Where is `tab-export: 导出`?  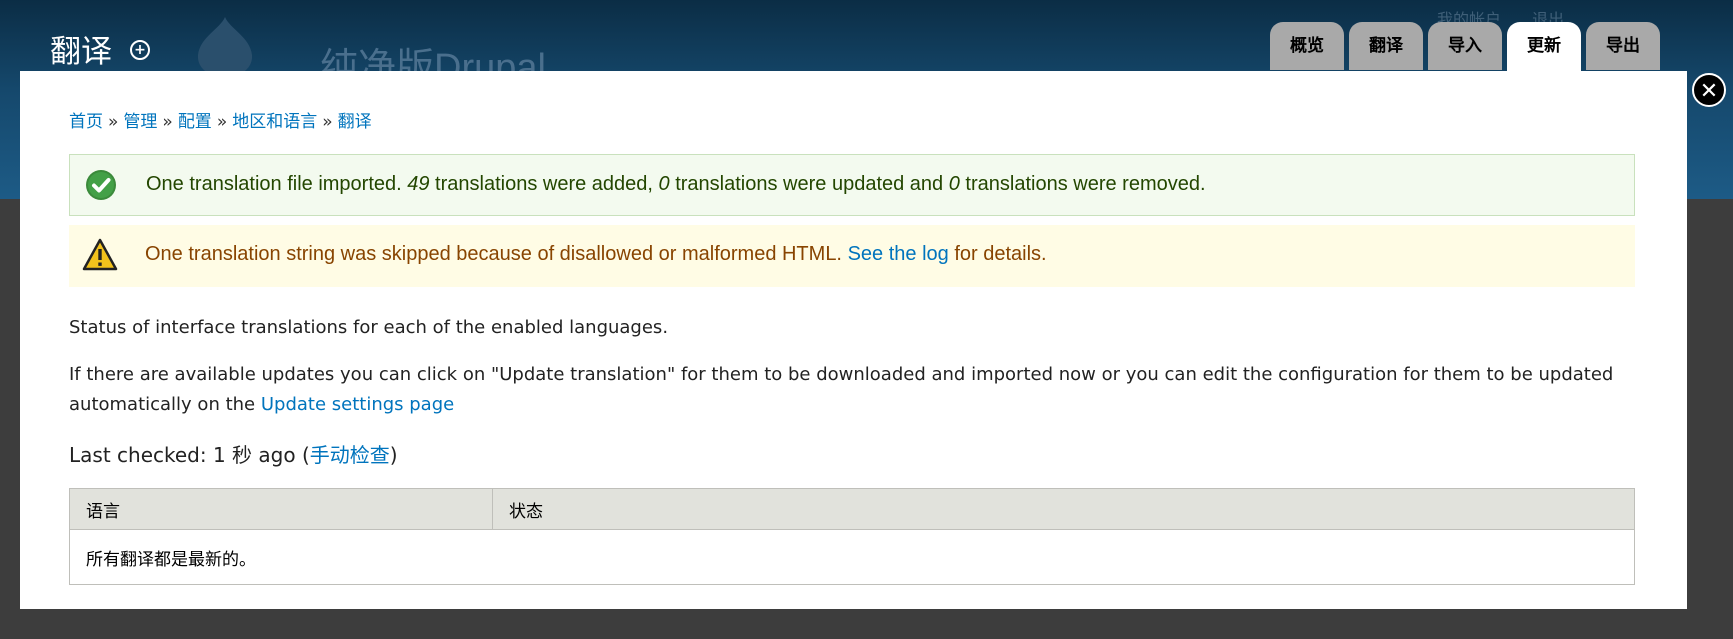 tab-export: 导出 is located at coordinates (1623, 46).